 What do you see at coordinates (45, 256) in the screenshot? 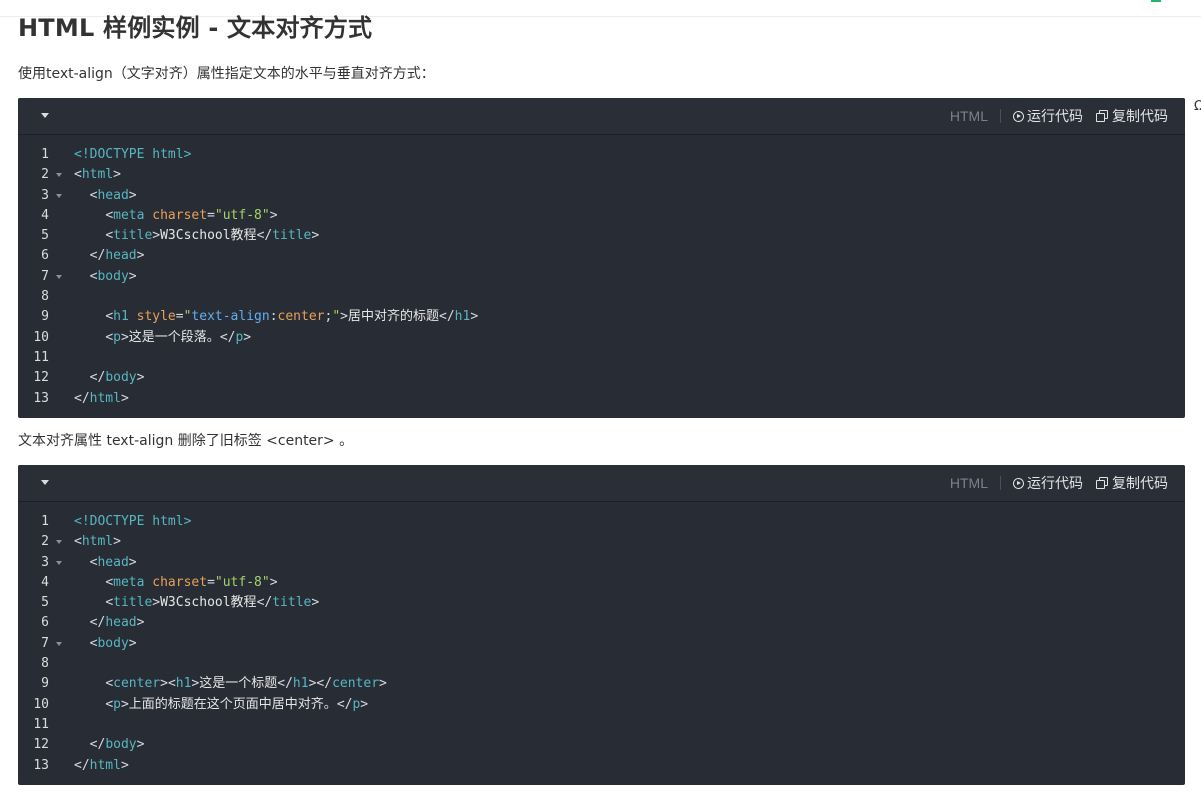
I see `line-number: 6` at bounding box center [45, 256].